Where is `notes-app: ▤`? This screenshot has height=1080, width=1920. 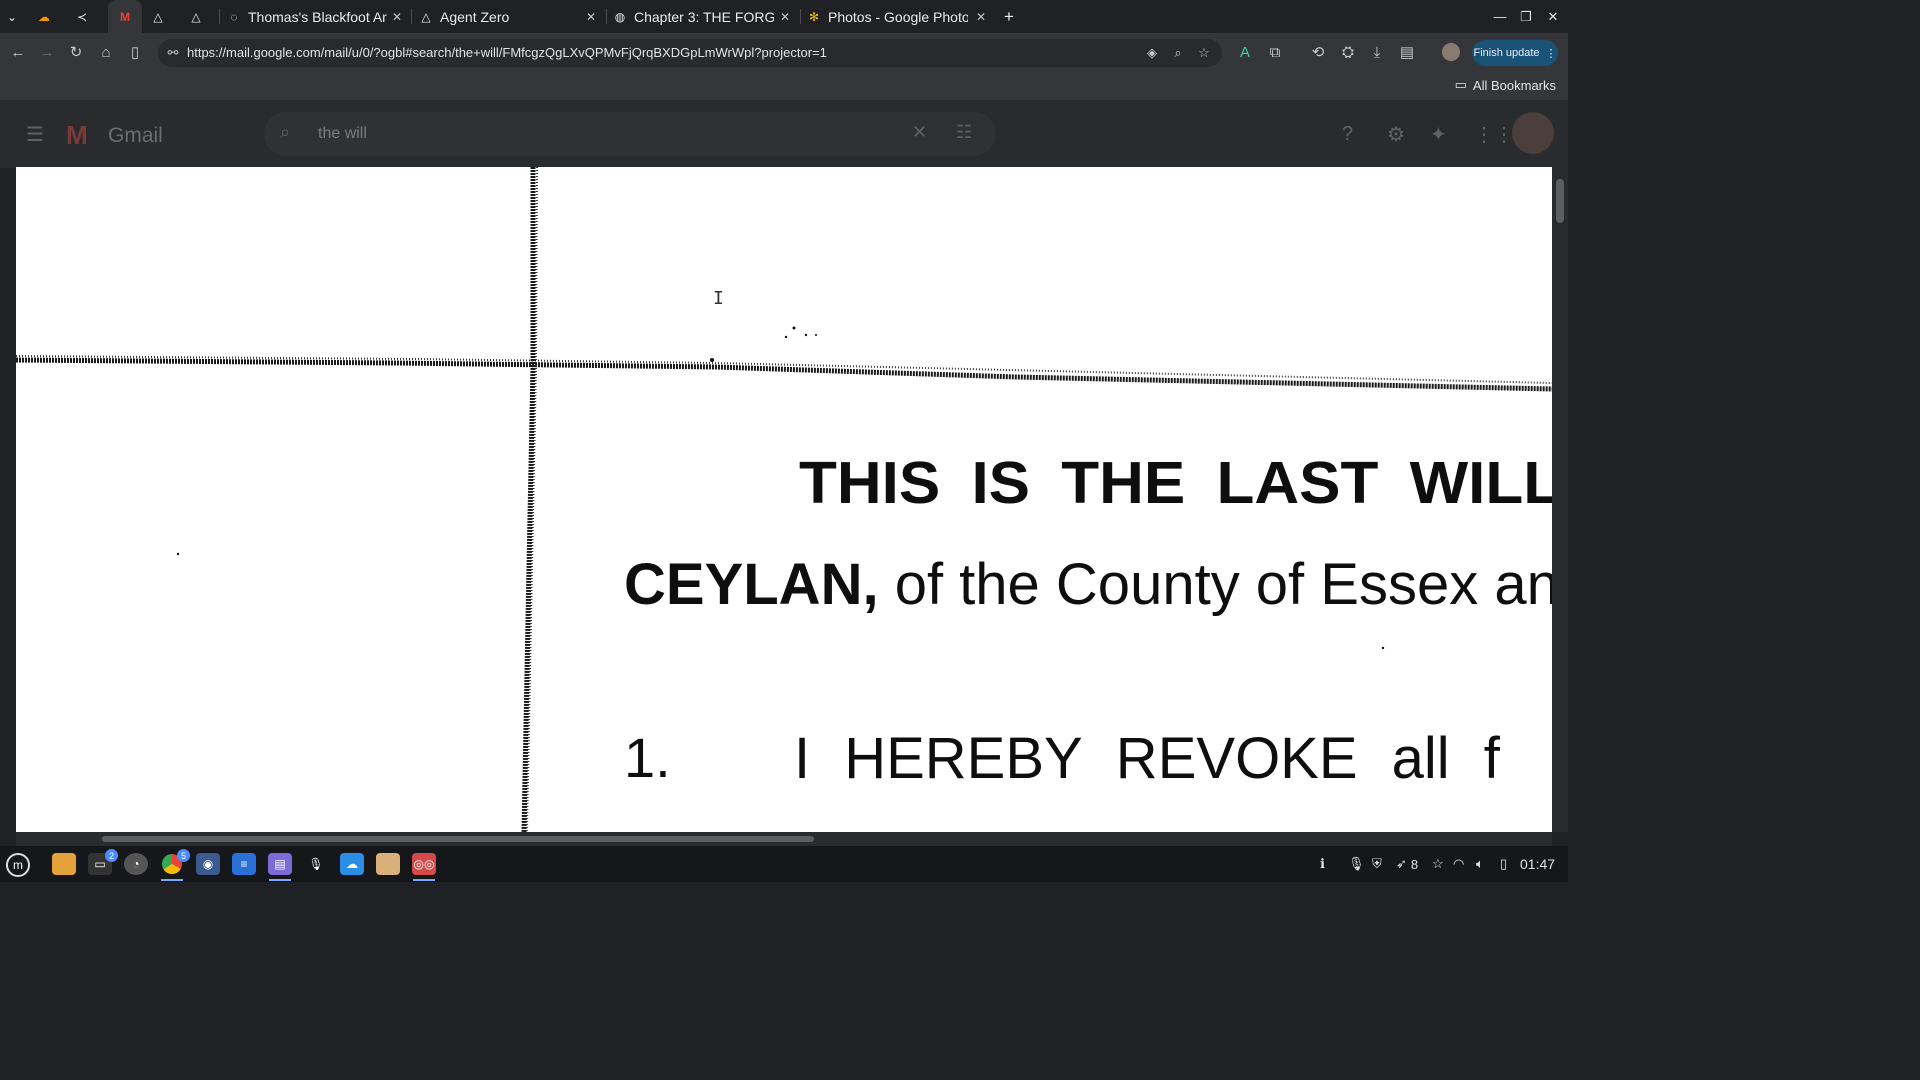
notes-app: ▤ is located at coordinates (280, 864).